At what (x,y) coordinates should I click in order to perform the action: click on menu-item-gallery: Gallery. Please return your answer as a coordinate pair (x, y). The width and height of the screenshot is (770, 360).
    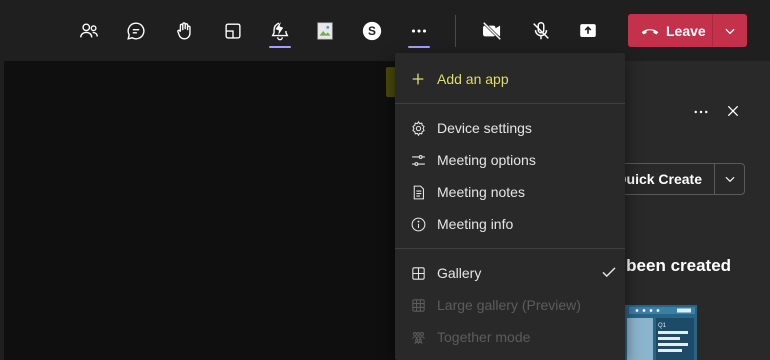
    Looking at the image, I should click on (510, 273).